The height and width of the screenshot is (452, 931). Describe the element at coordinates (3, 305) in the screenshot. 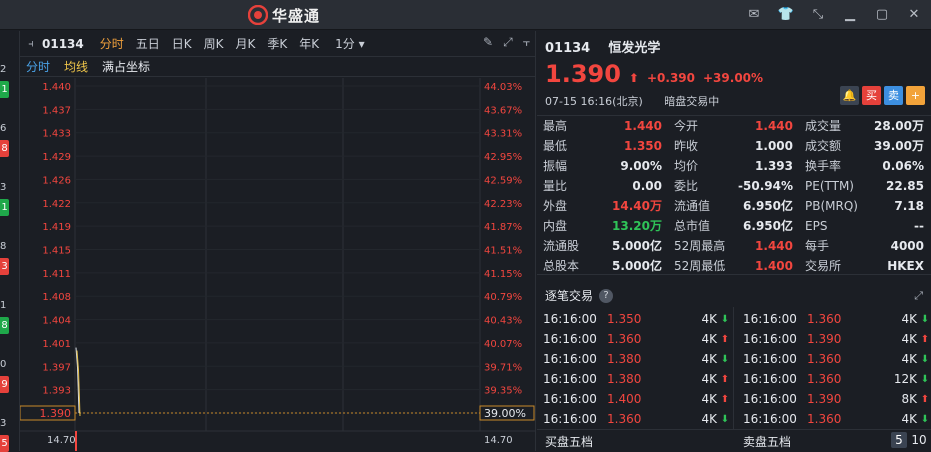

I see `strip-number: 1` at that location.